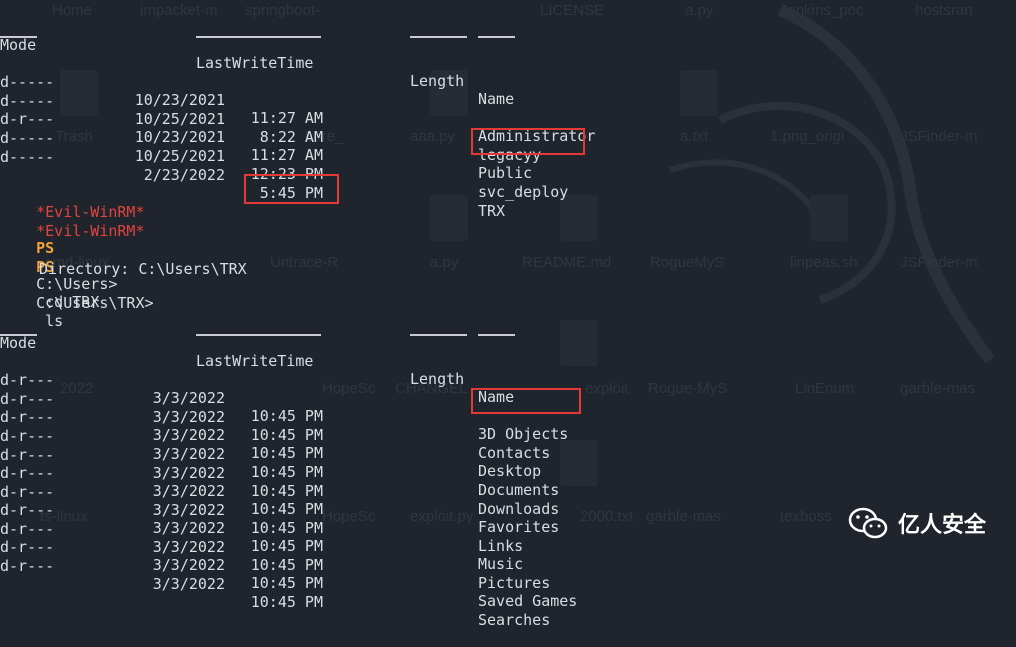 The image size is (1016, 647). What do you see at coordinates (350, 417) in the screenshot?
I see `table-row: d-r--- 3/3/2022 10:45 PM Contacts` at bounding box center [350, 417].